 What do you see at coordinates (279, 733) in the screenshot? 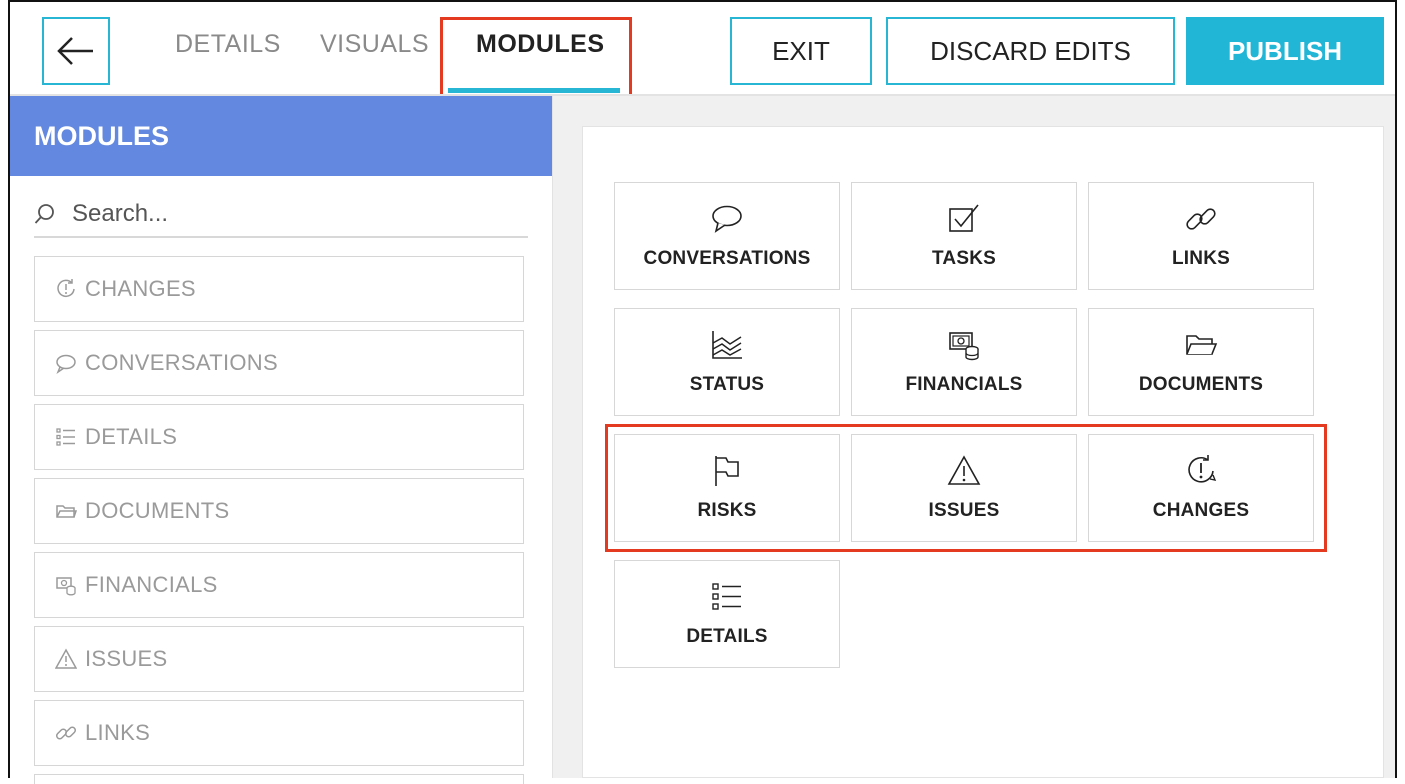
I see `sidebar-item-links: LINKS` at bounding box center [279, 733].